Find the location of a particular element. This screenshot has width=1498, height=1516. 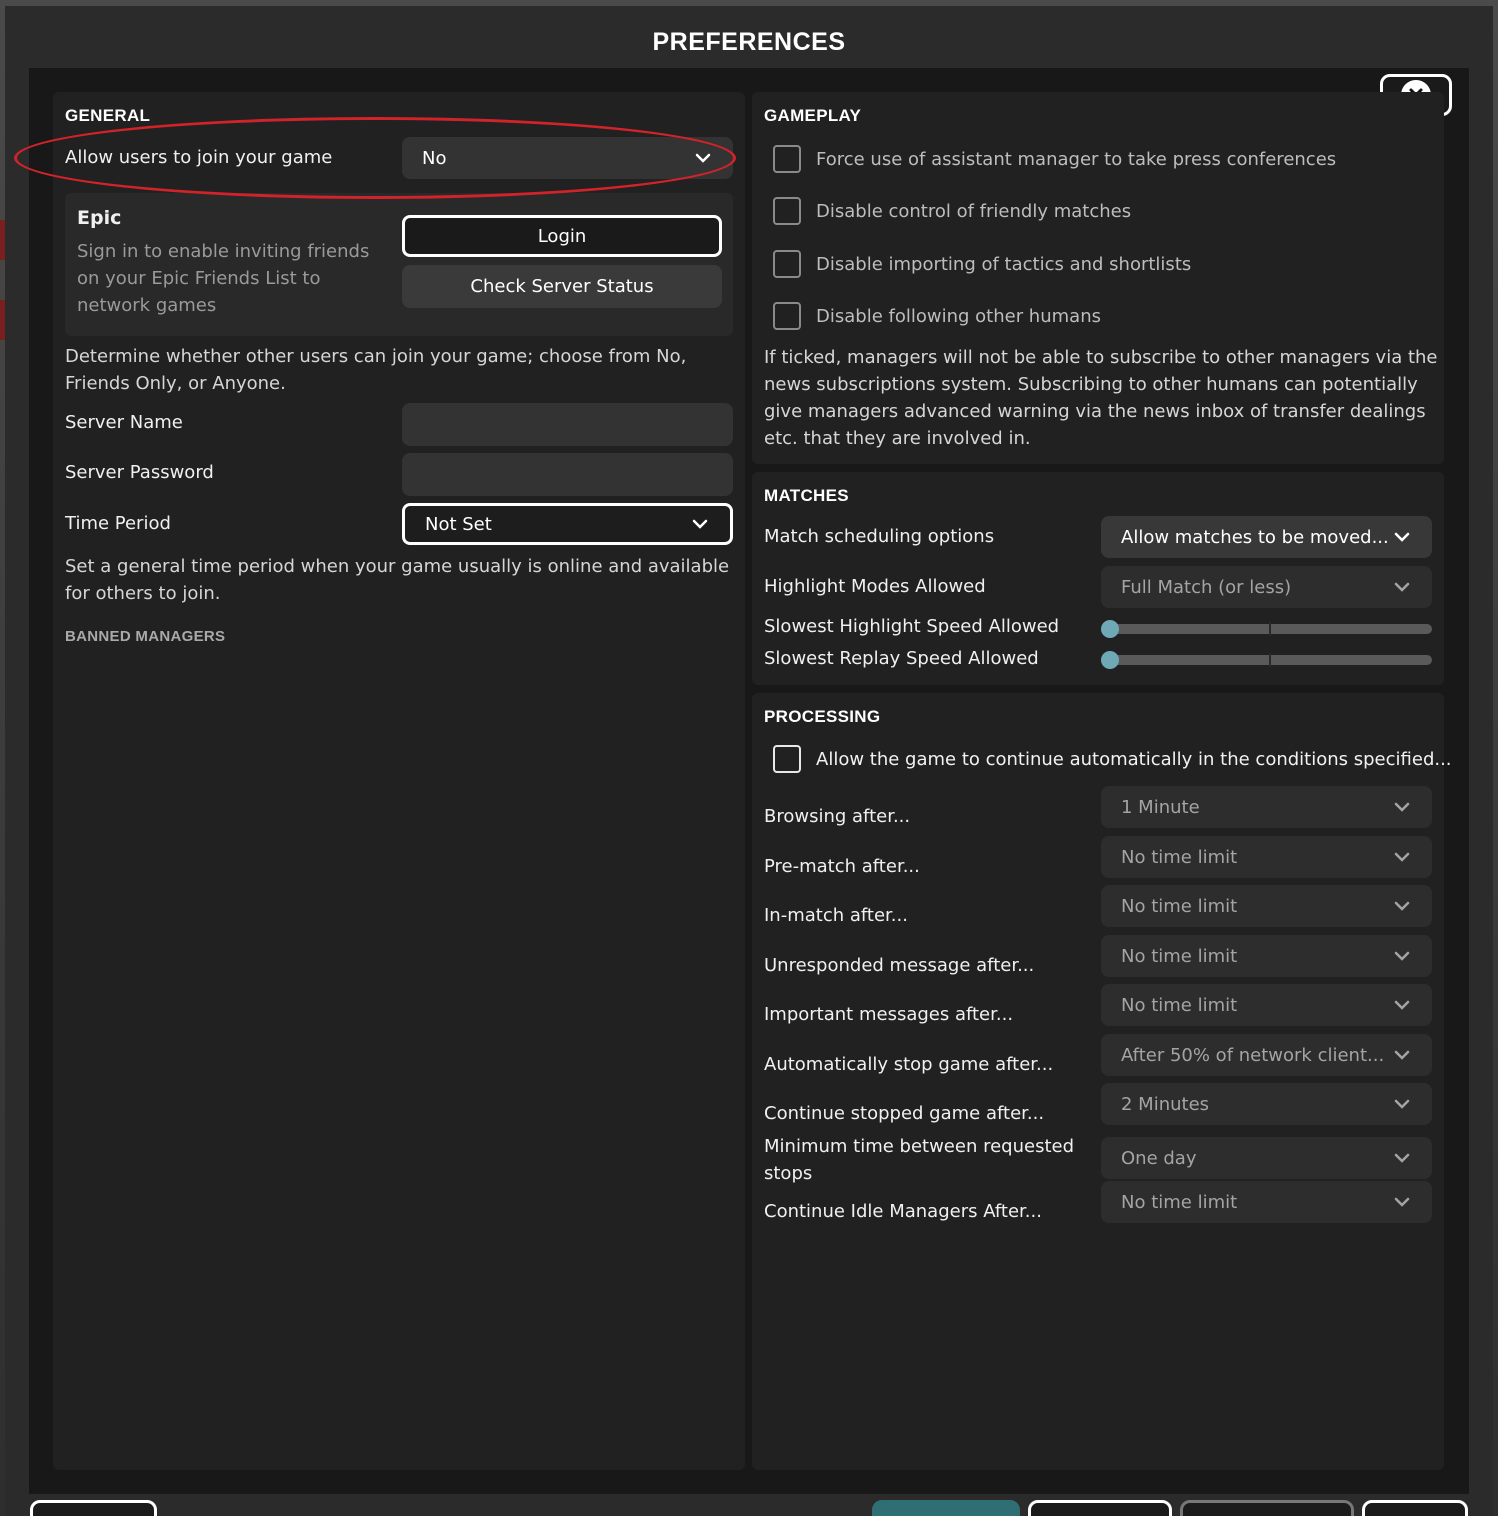

gameplay-option: Disable following other humans is located at coordinates (937, 316).